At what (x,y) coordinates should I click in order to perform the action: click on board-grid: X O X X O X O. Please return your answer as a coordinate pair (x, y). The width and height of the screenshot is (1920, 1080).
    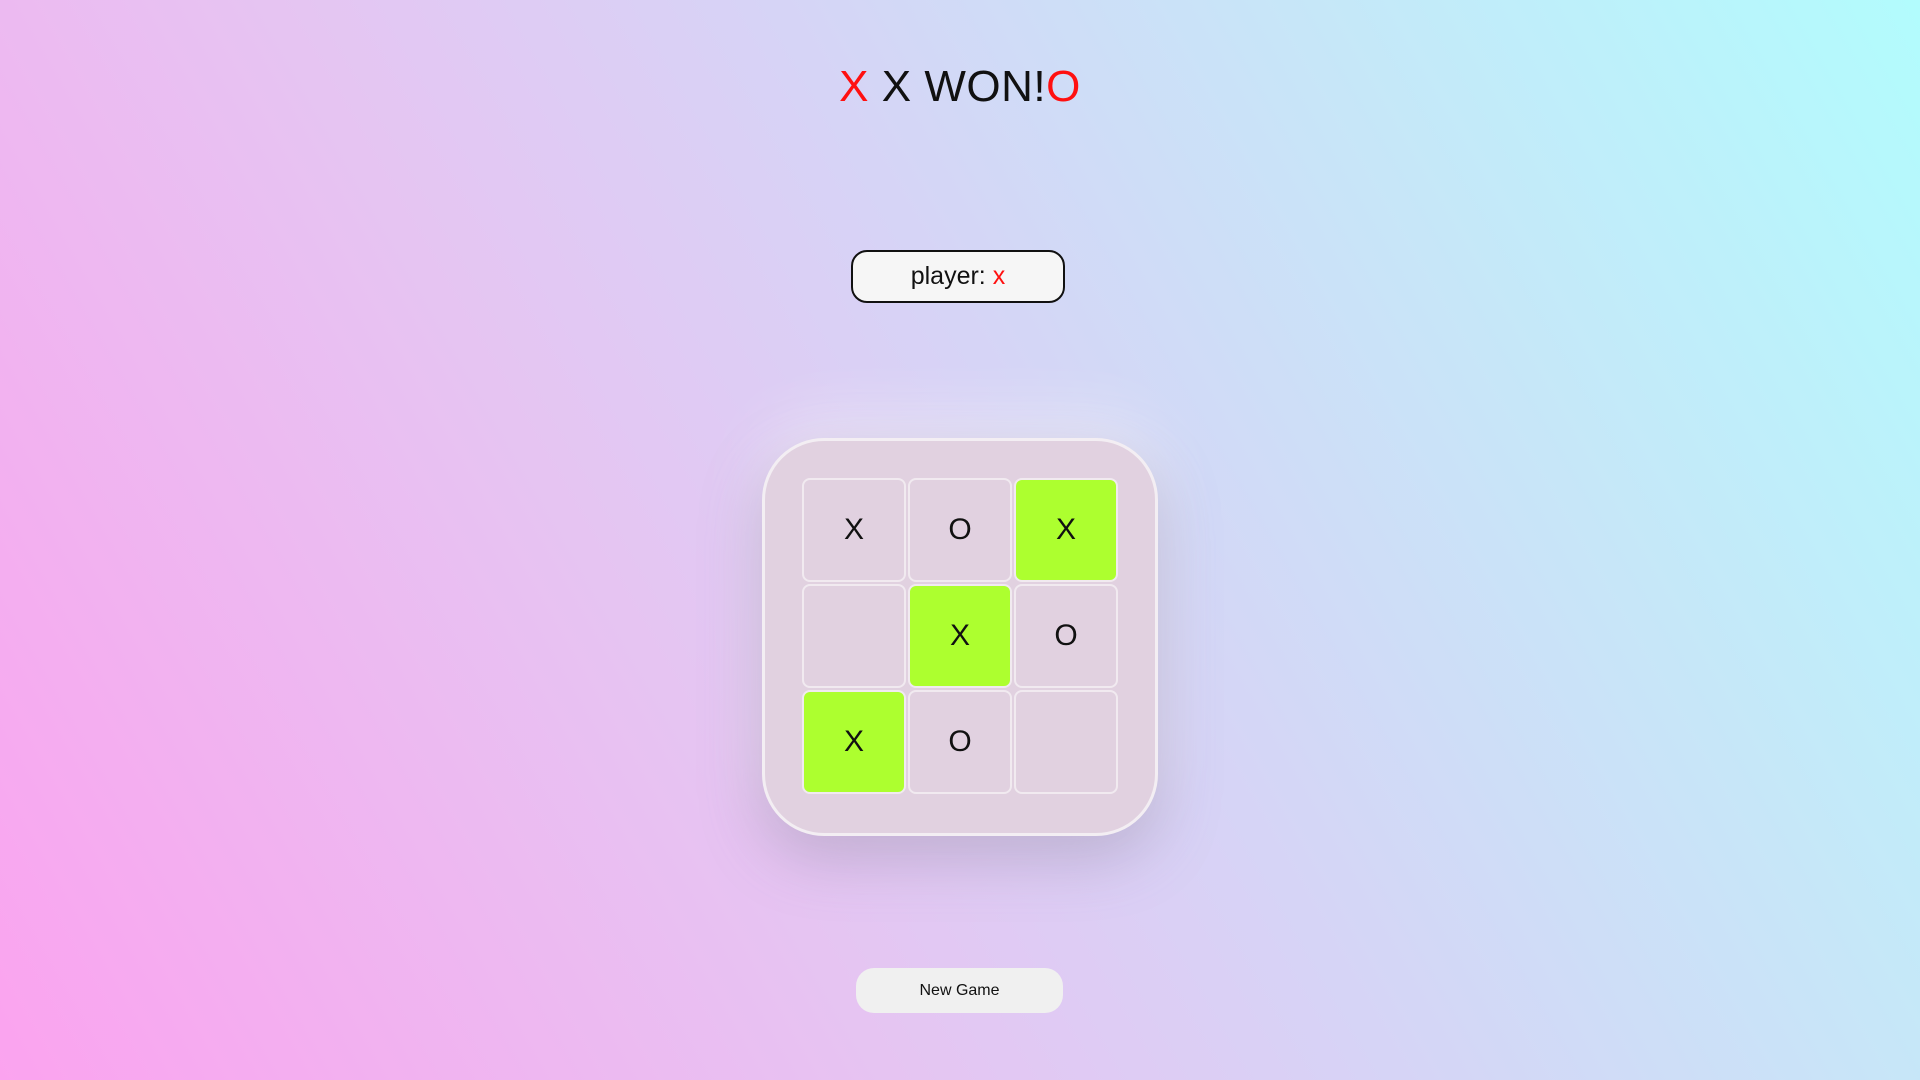
    Looking at the image, I should click on (960, 636).